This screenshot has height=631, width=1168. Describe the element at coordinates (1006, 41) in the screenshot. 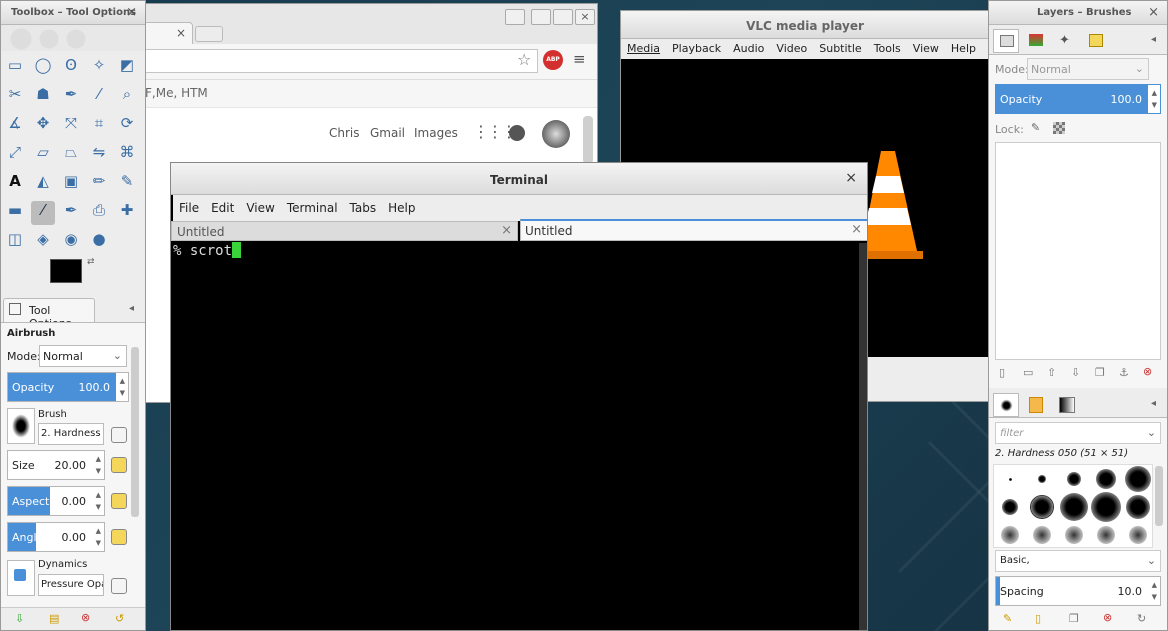

I see `tab-layers` at that location.